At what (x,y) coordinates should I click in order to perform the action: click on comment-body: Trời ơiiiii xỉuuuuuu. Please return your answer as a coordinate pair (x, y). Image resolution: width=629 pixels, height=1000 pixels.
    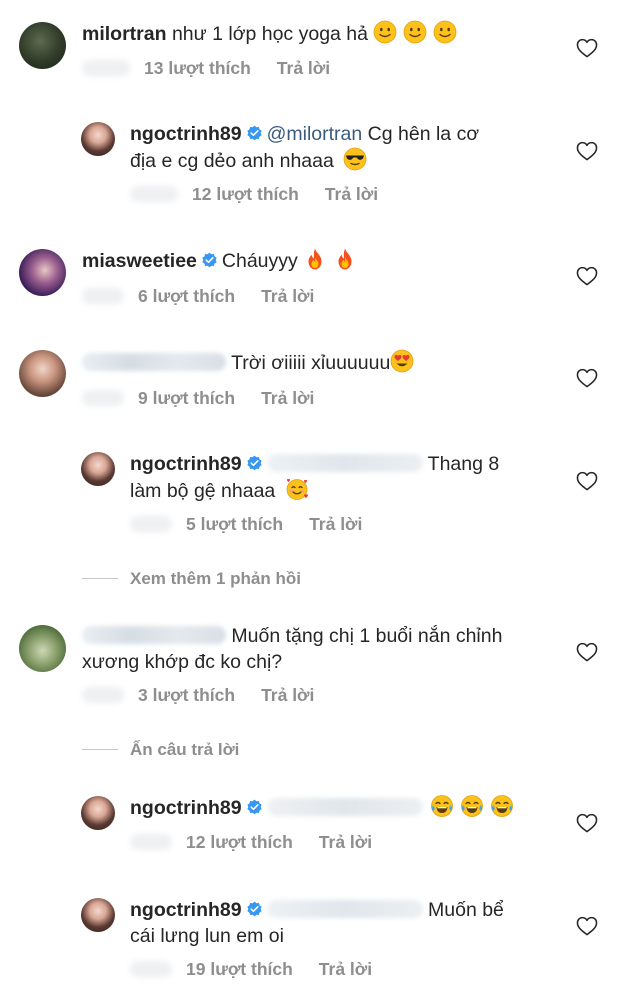
    Looking at the image, I should click on (311, 363).